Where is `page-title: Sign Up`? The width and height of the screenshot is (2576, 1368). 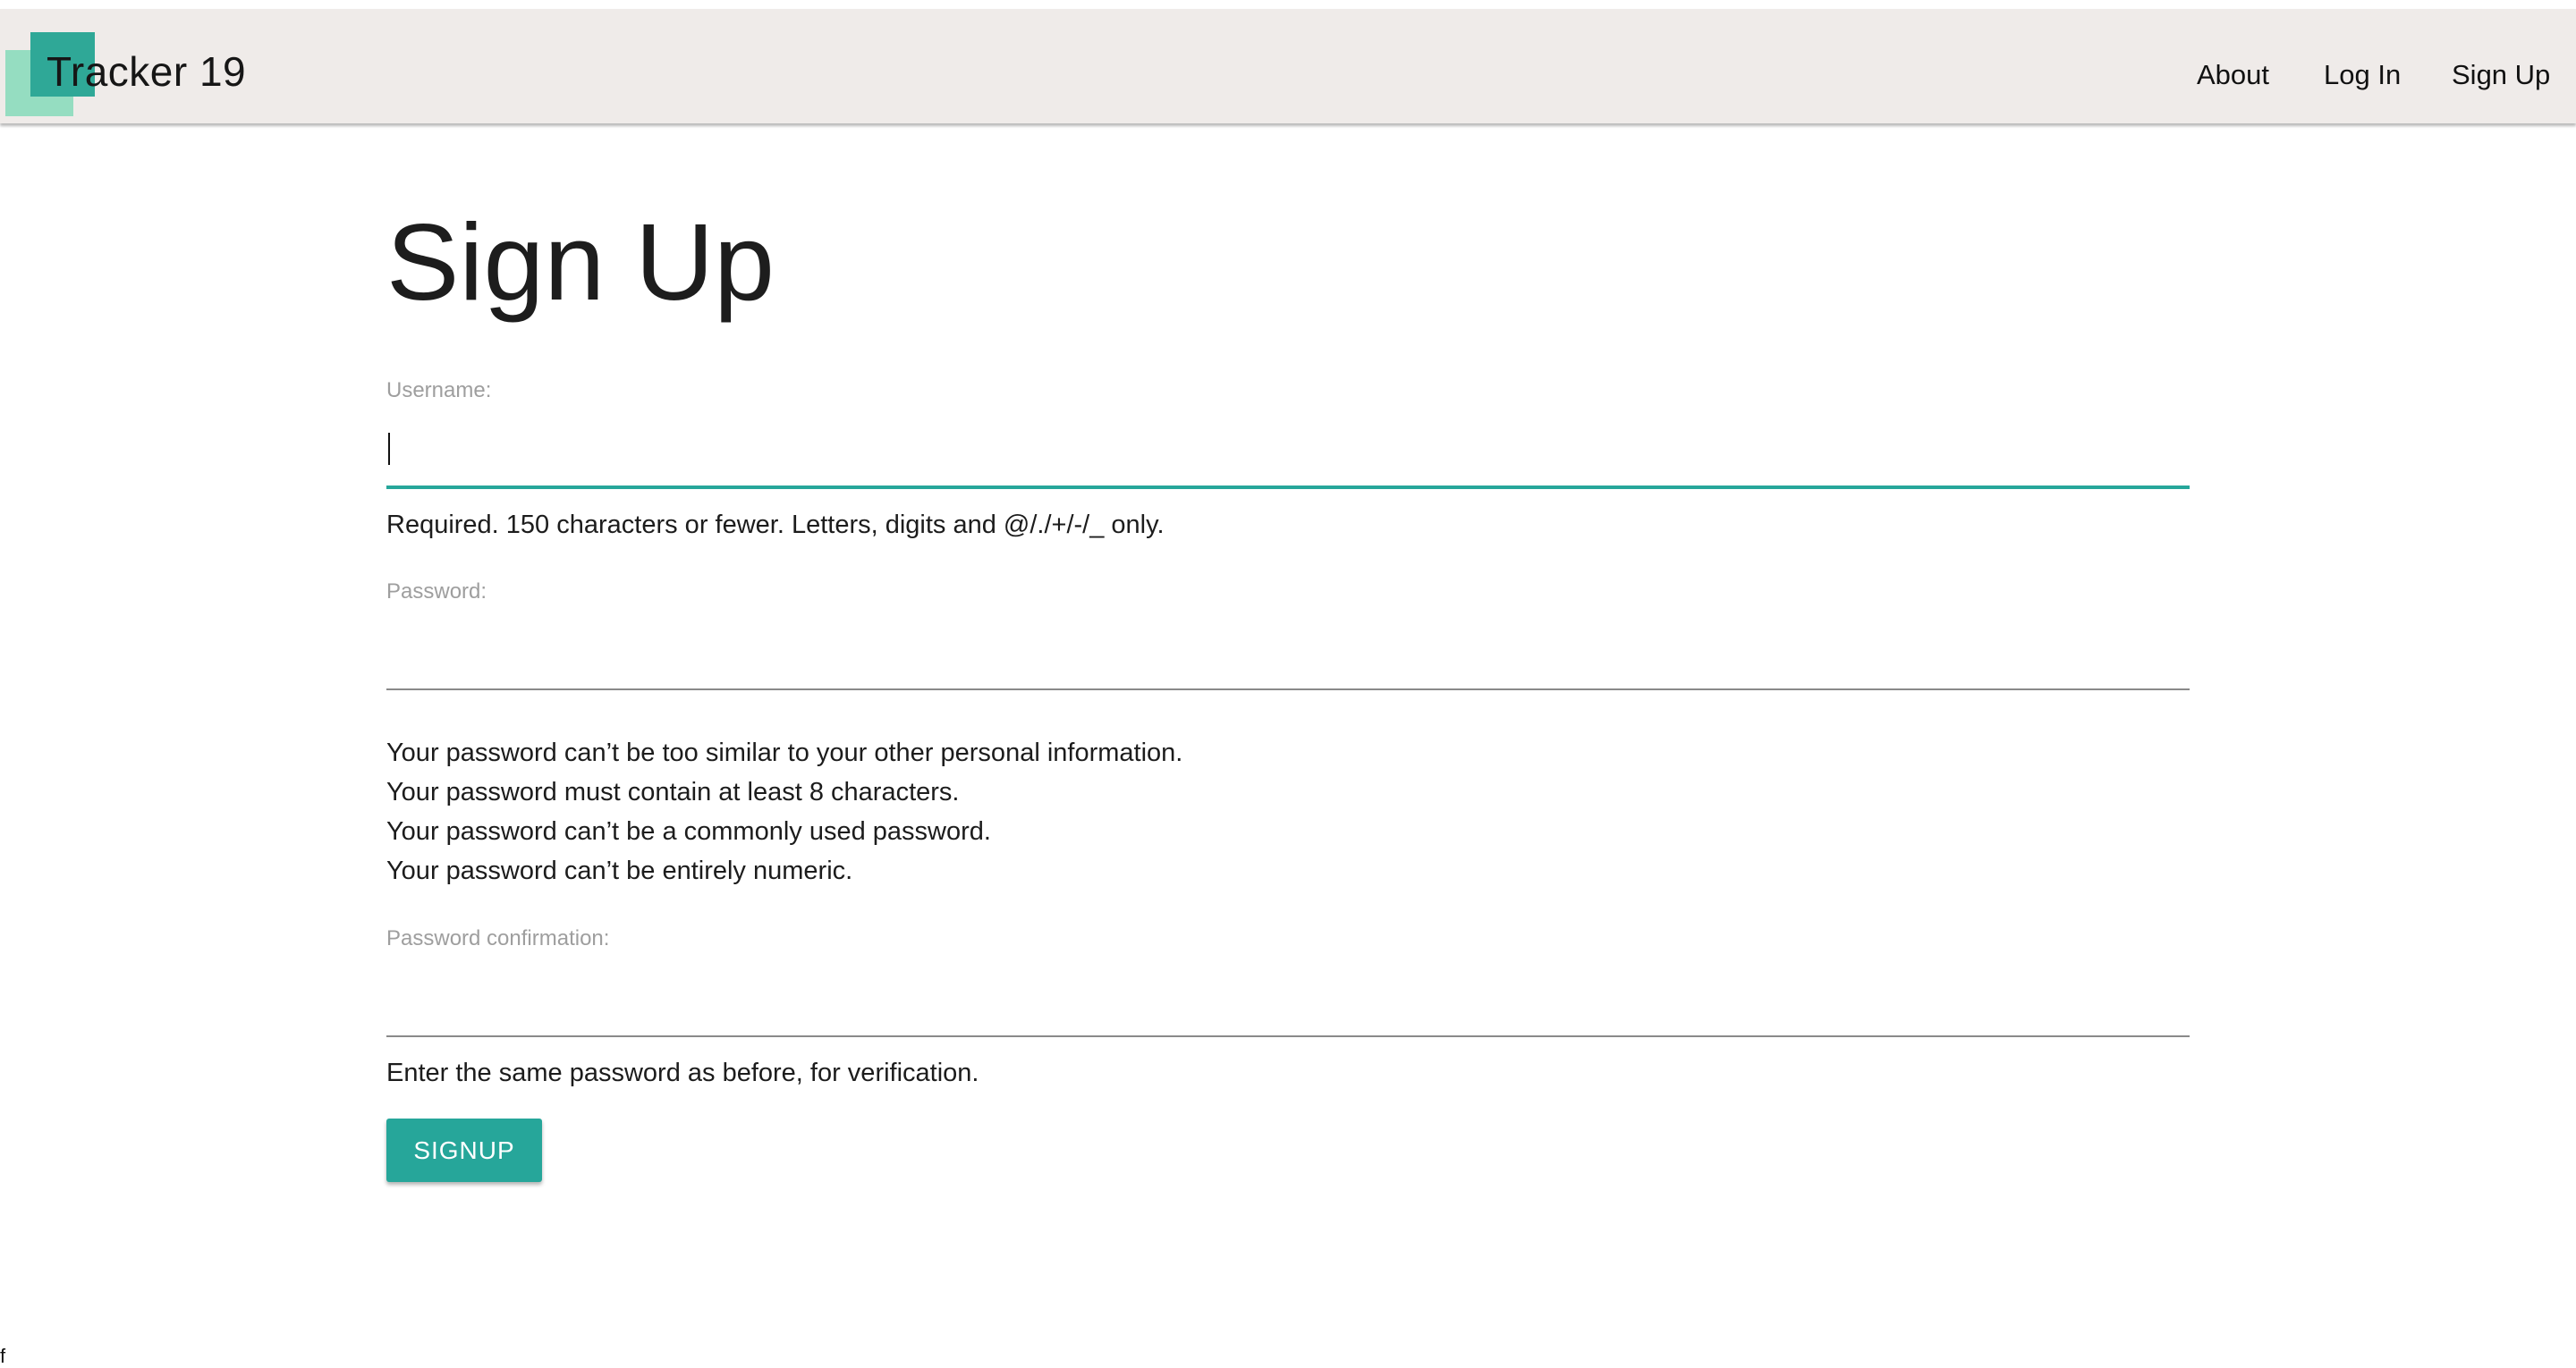
page-title: Sign Up is located at coordinates (580, 262).